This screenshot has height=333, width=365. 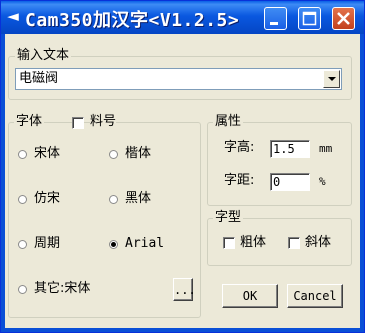 I want to click on app-icon: ◄, so click(x=13, y=16).